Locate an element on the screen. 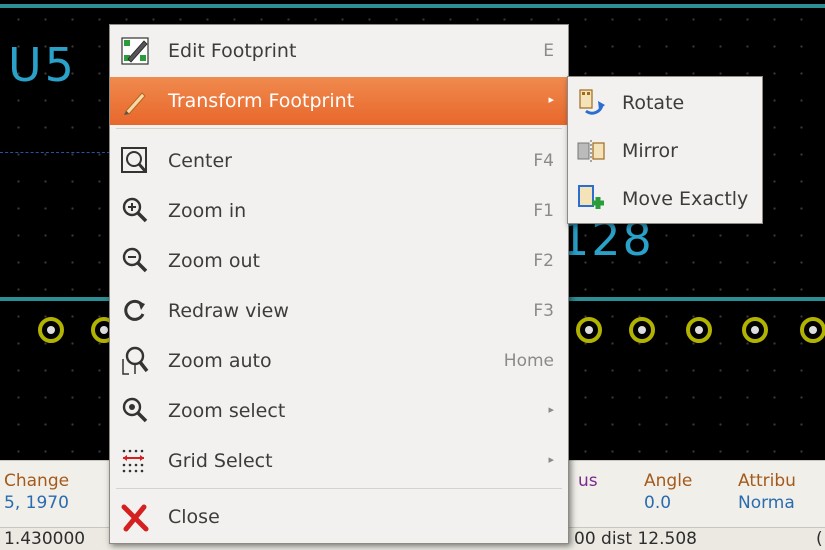 The height and width of the screenshot is (550, 825). submenu-item-move-exactly: Move Exactly is located at coordinates (665, 199).